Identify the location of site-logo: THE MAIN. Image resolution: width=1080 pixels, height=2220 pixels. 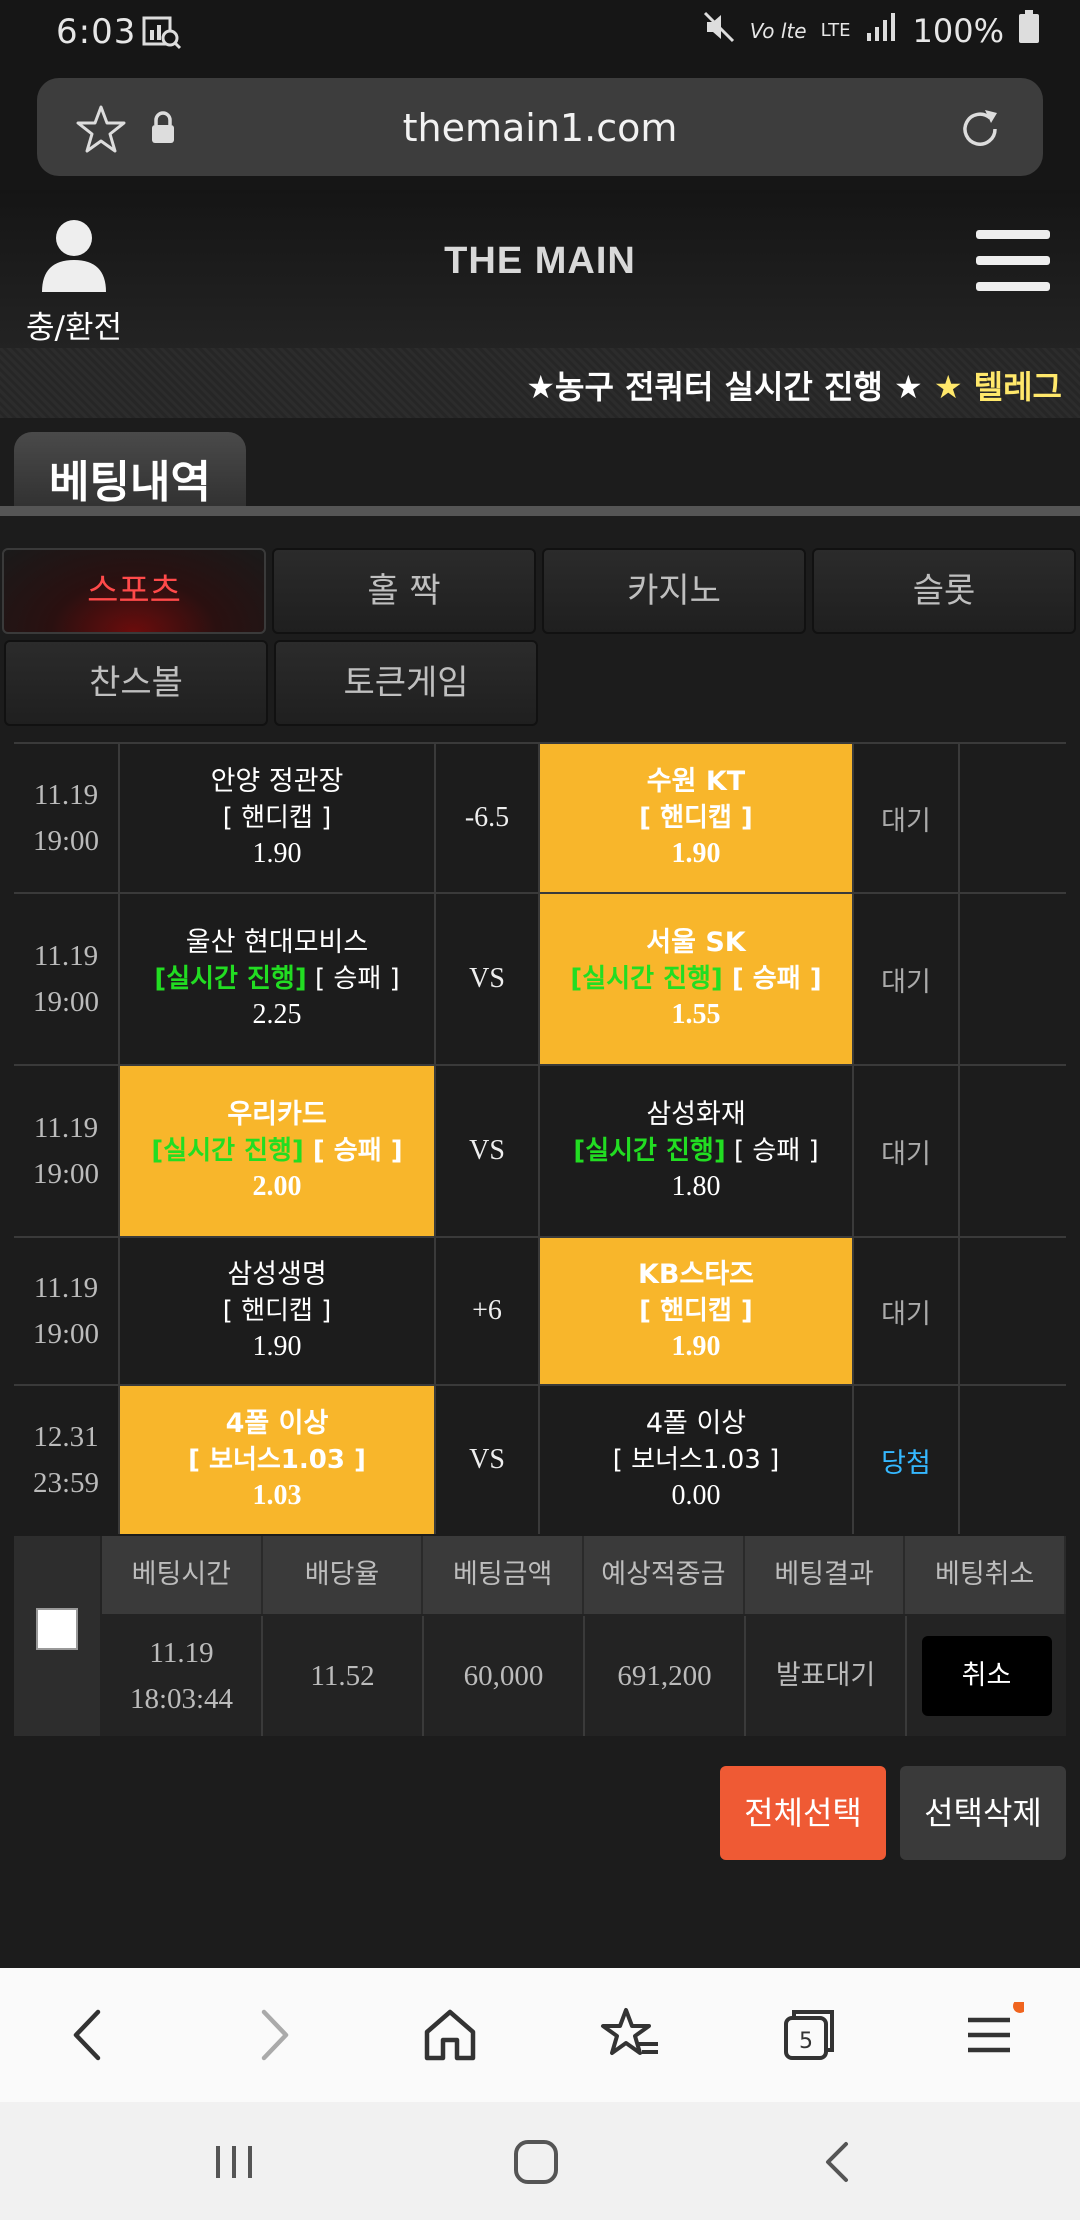
(540, 261).